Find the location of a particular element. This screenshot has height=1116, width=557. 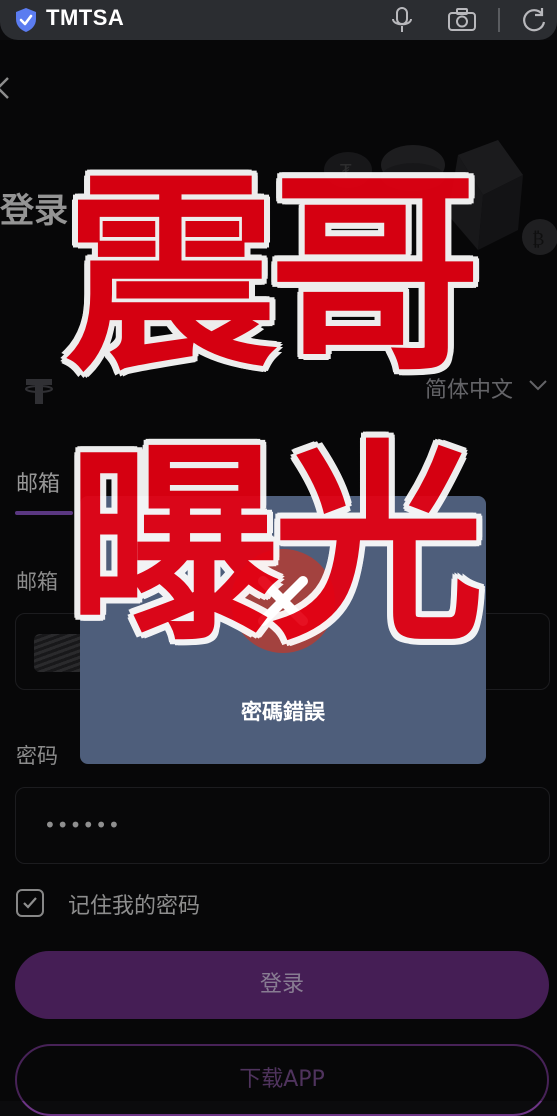

microphone-icon is located at coordinates (402, 20).